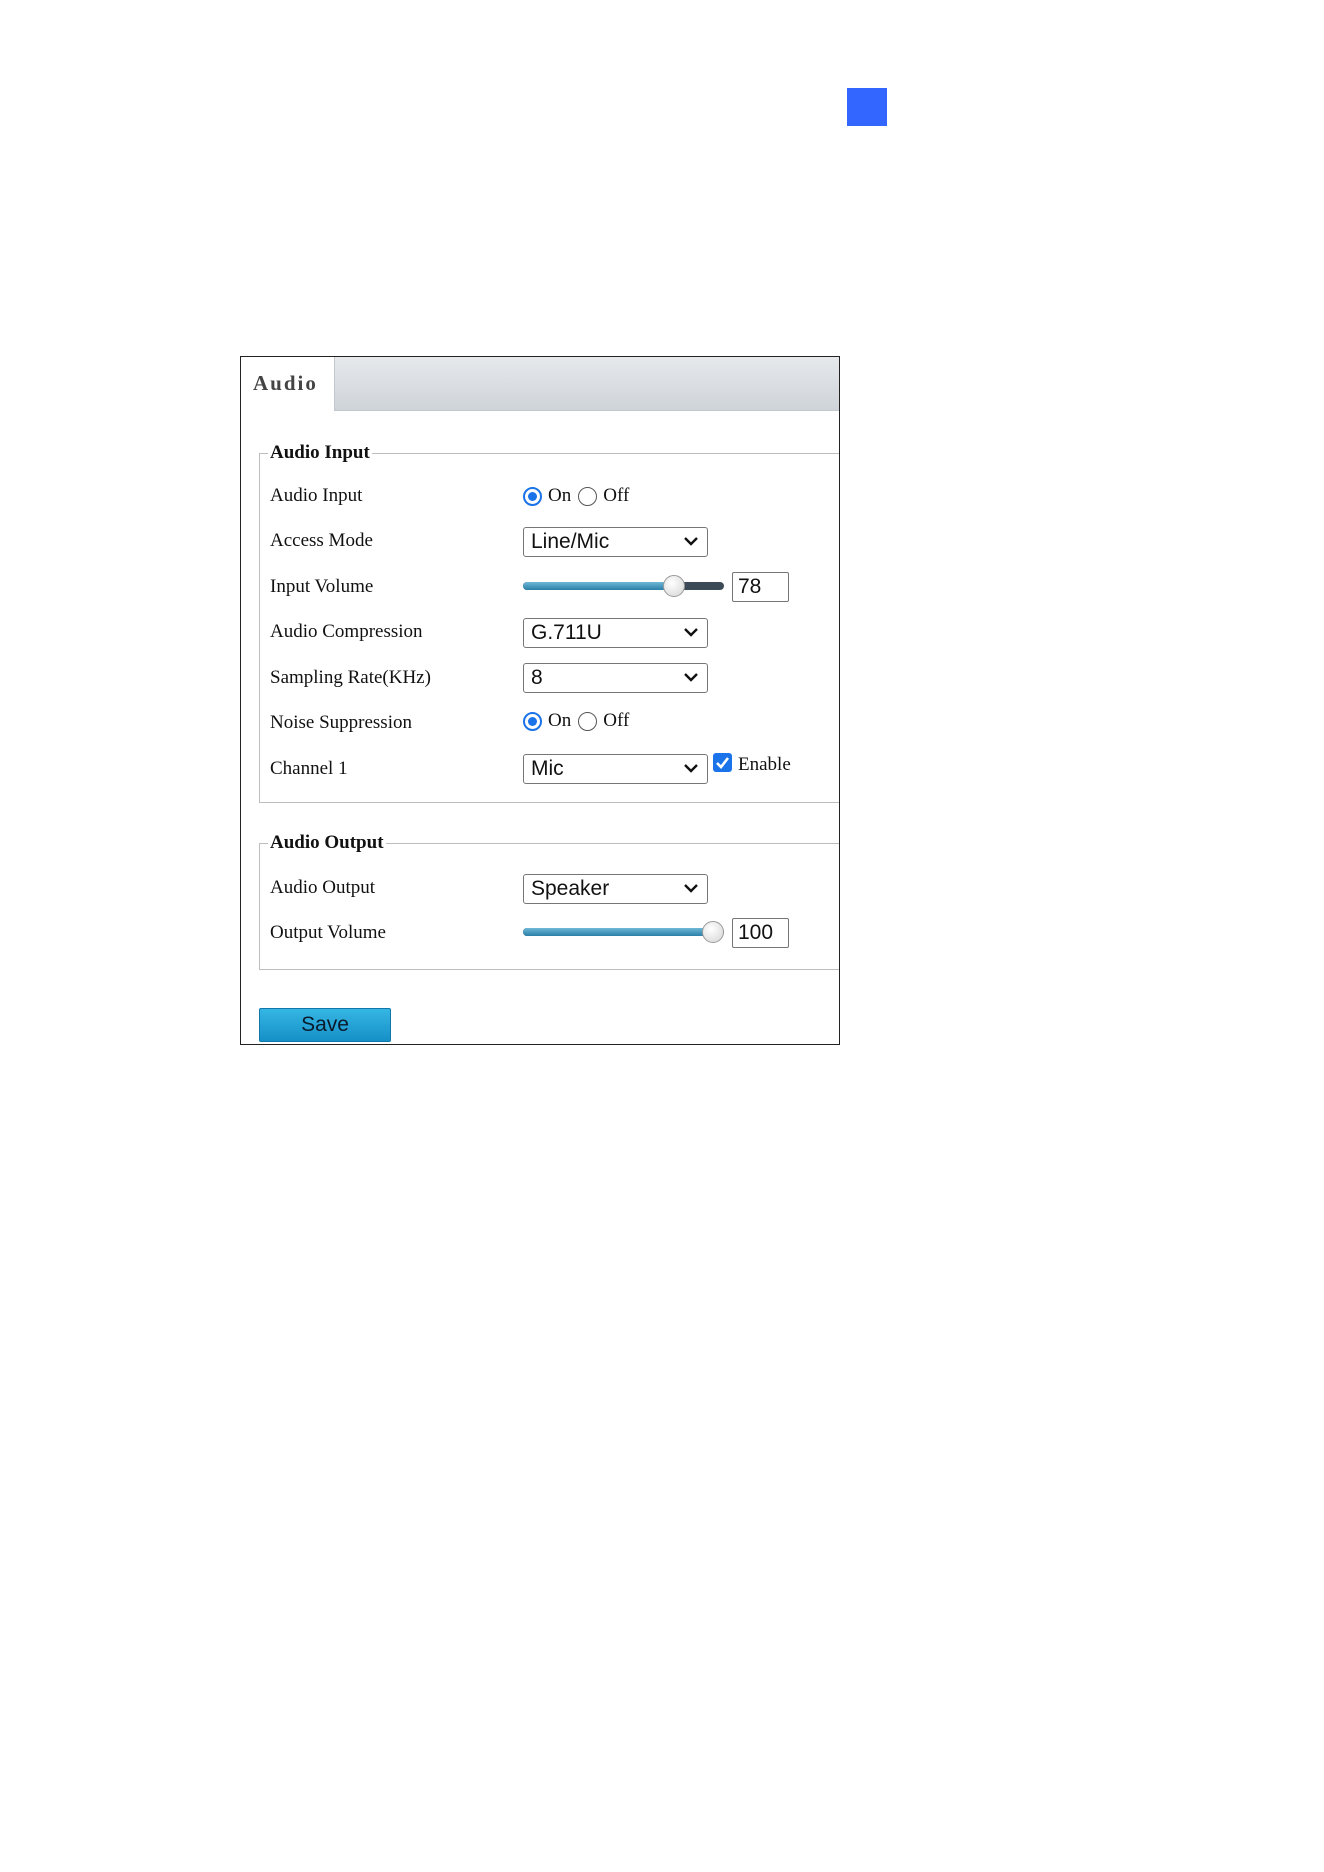  I want to click on audio-input-off-radio, so click(588, 496).